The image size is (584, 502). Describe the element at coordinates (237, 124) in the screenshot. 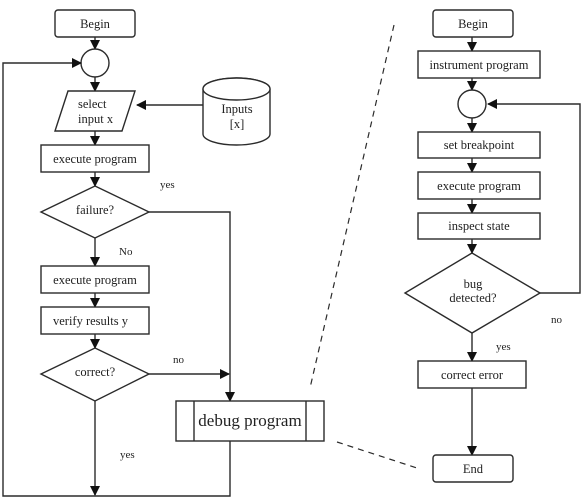

I see `inputs-label-line2: [x]` at that location.